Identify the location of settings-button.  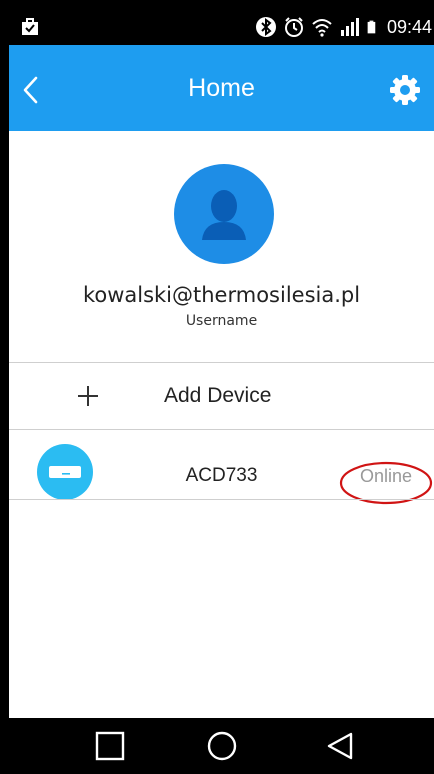
(405, 90).